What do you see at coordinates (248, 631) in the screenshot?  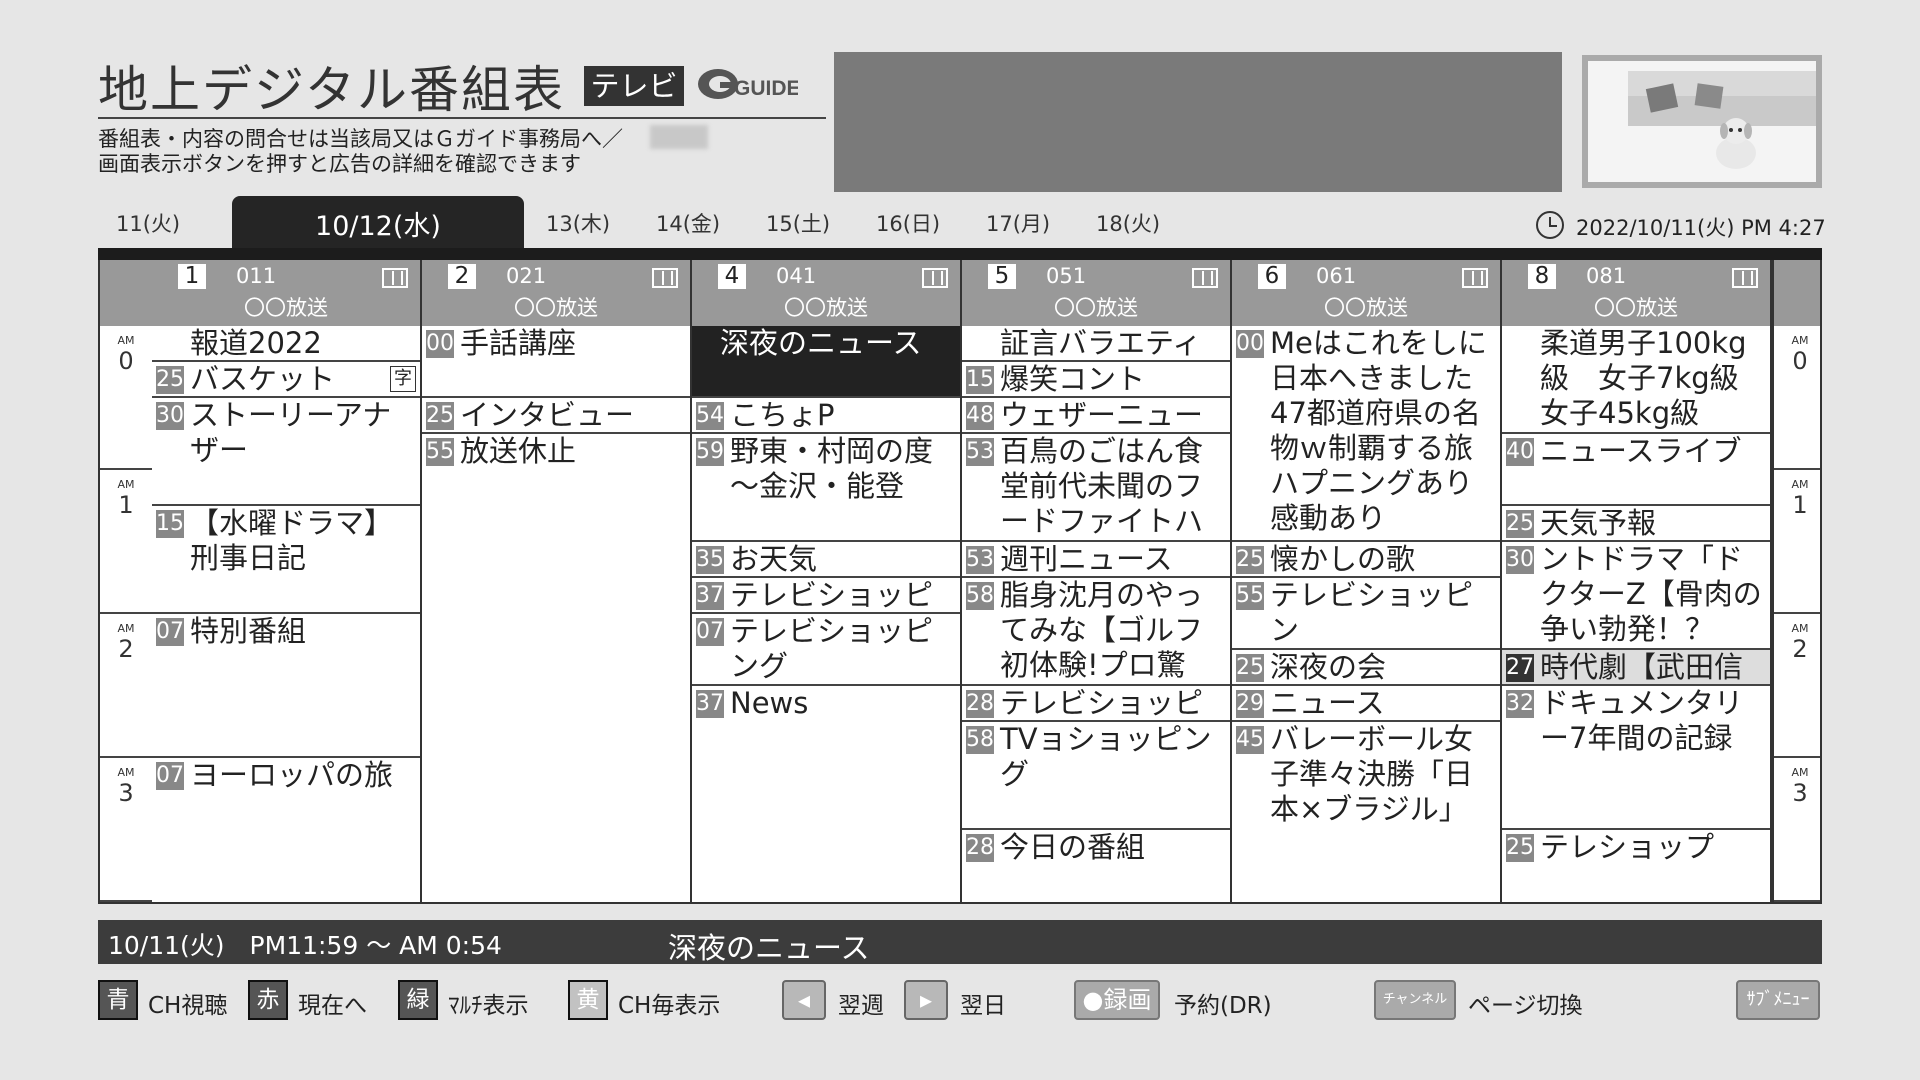 I see `program-title: 特別番組` at bounding box center [248, 631].